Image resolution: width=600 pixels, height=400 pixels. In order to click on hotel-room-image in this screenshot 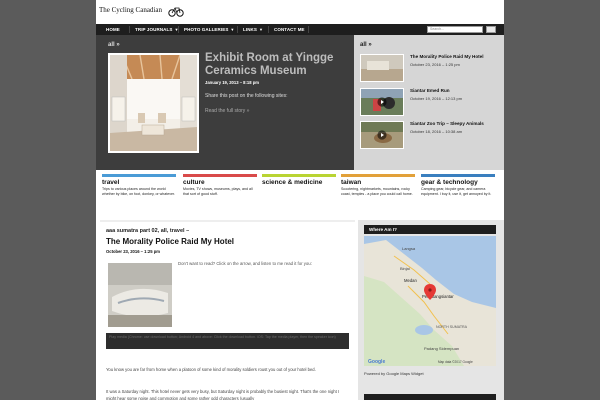, I will do `click(140, 295)`.